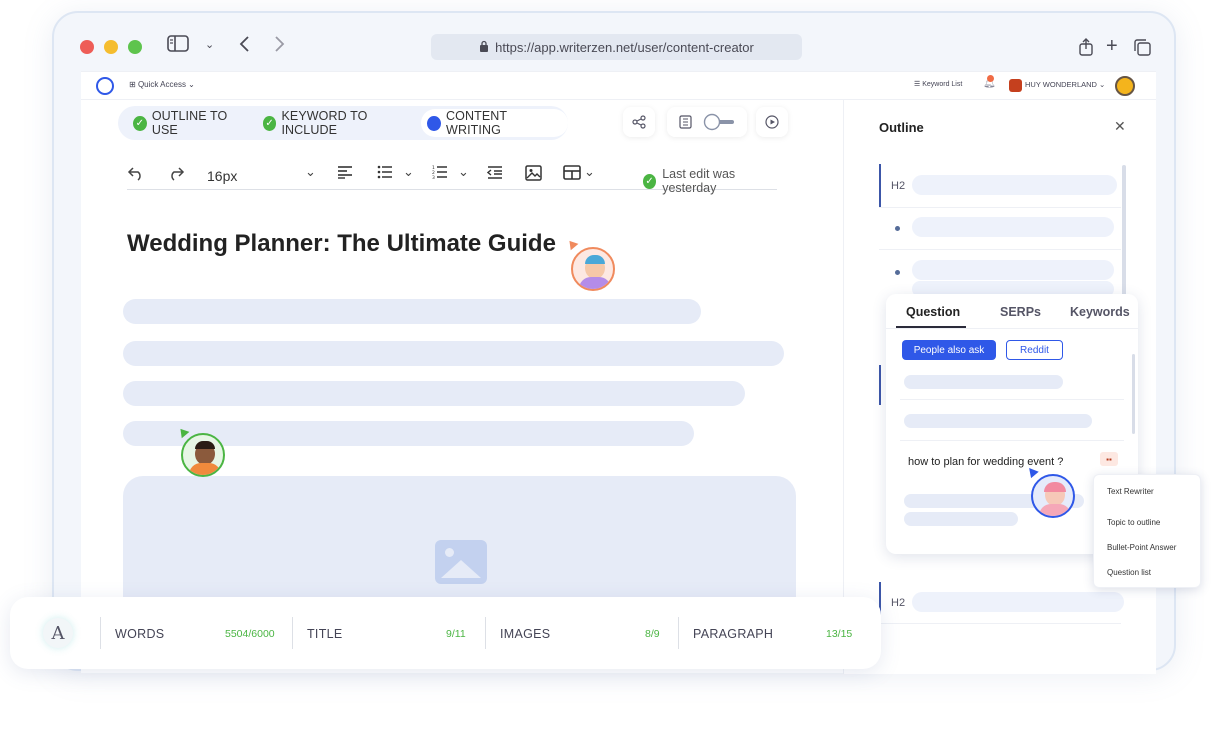  What do you see at coordinates (1034, 350) in the screenshot?
I see `reddit-chip: Reddit` at bounding box center [1034, 350].